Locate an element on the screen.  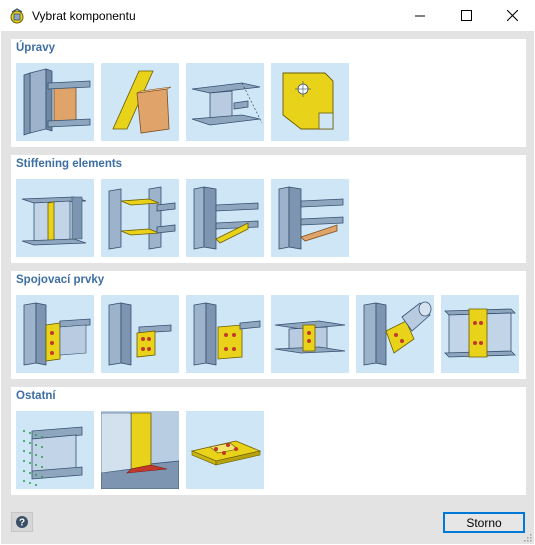
minimize-button is located at coordinates (420, 15).